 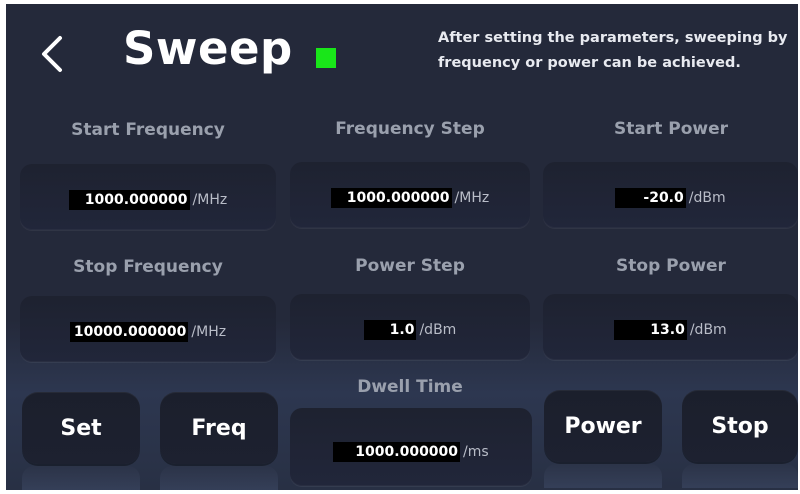 I want to click on freq-button: Freq, so click(x=219, y=428).